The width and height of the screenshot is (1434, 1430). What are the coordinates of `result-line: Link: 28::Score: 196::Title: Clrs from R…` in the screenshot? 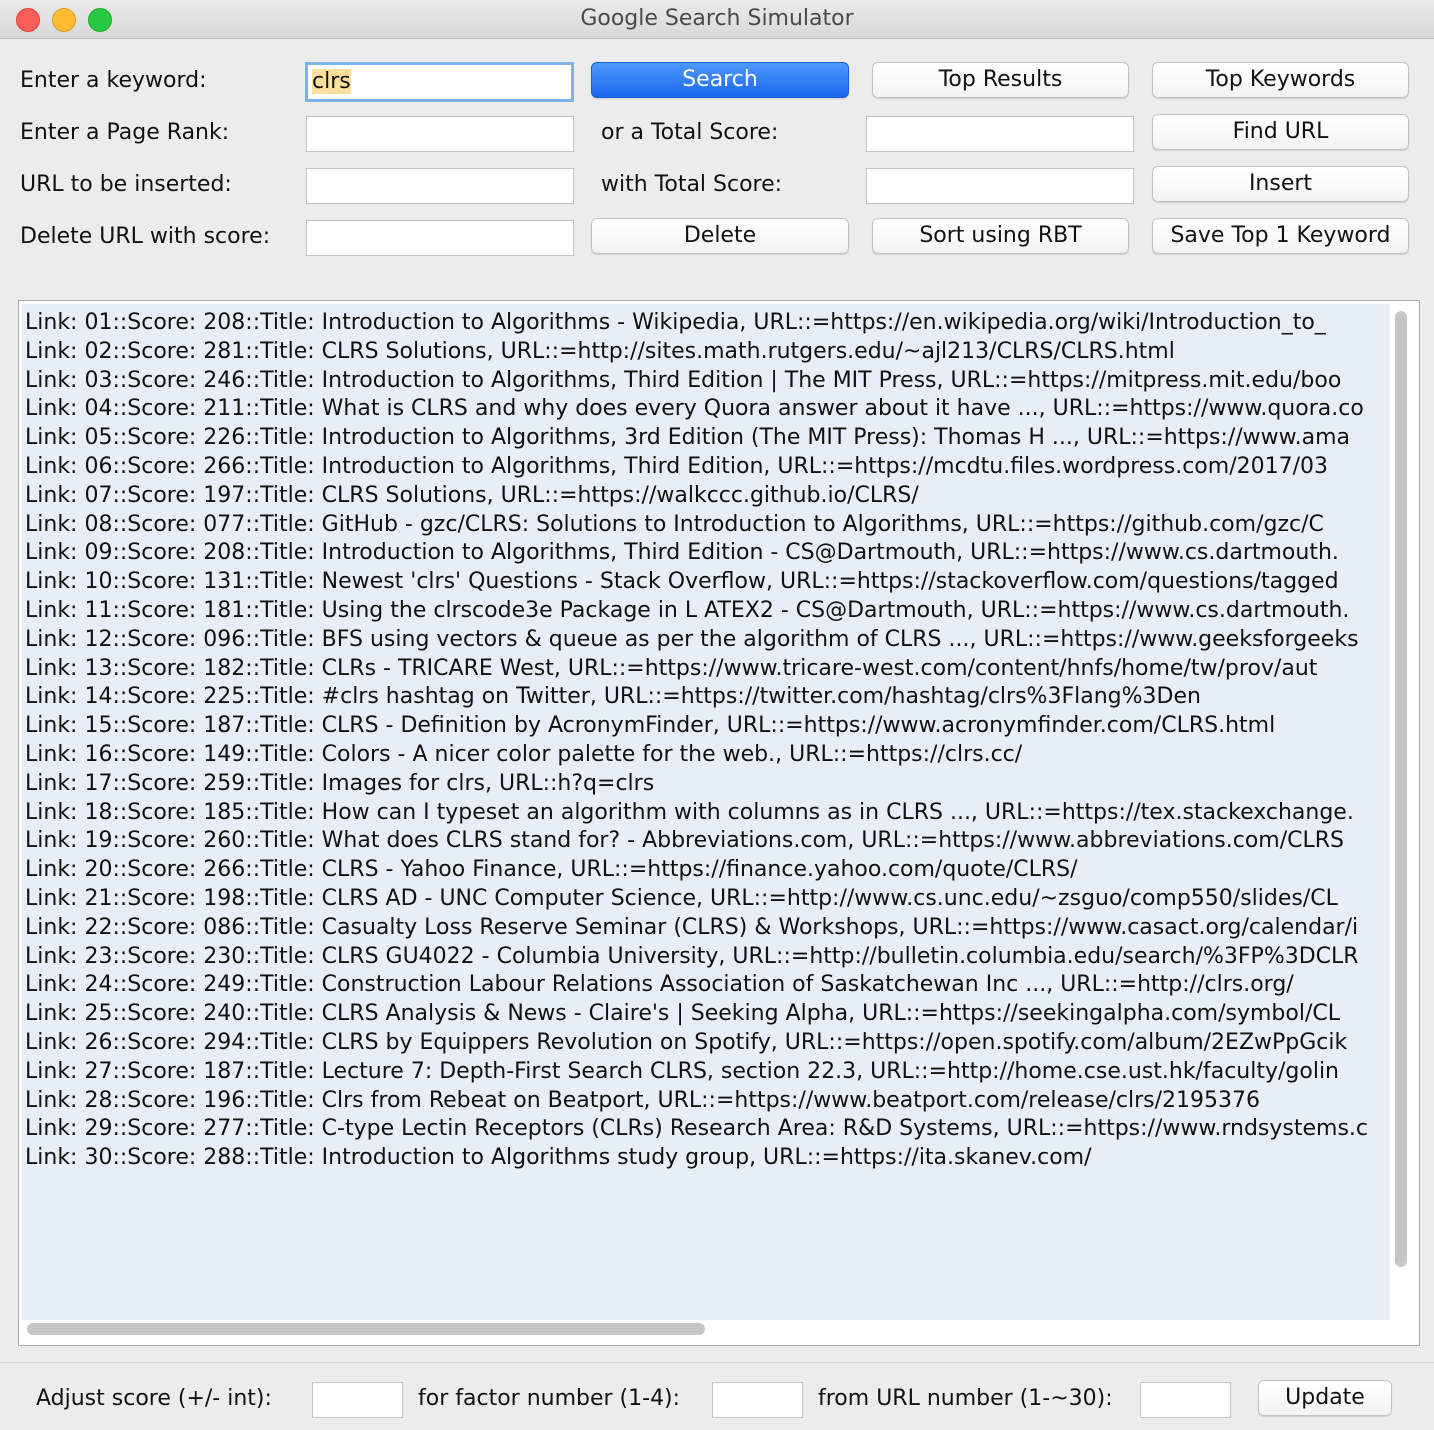 It's located at (643, 1100).